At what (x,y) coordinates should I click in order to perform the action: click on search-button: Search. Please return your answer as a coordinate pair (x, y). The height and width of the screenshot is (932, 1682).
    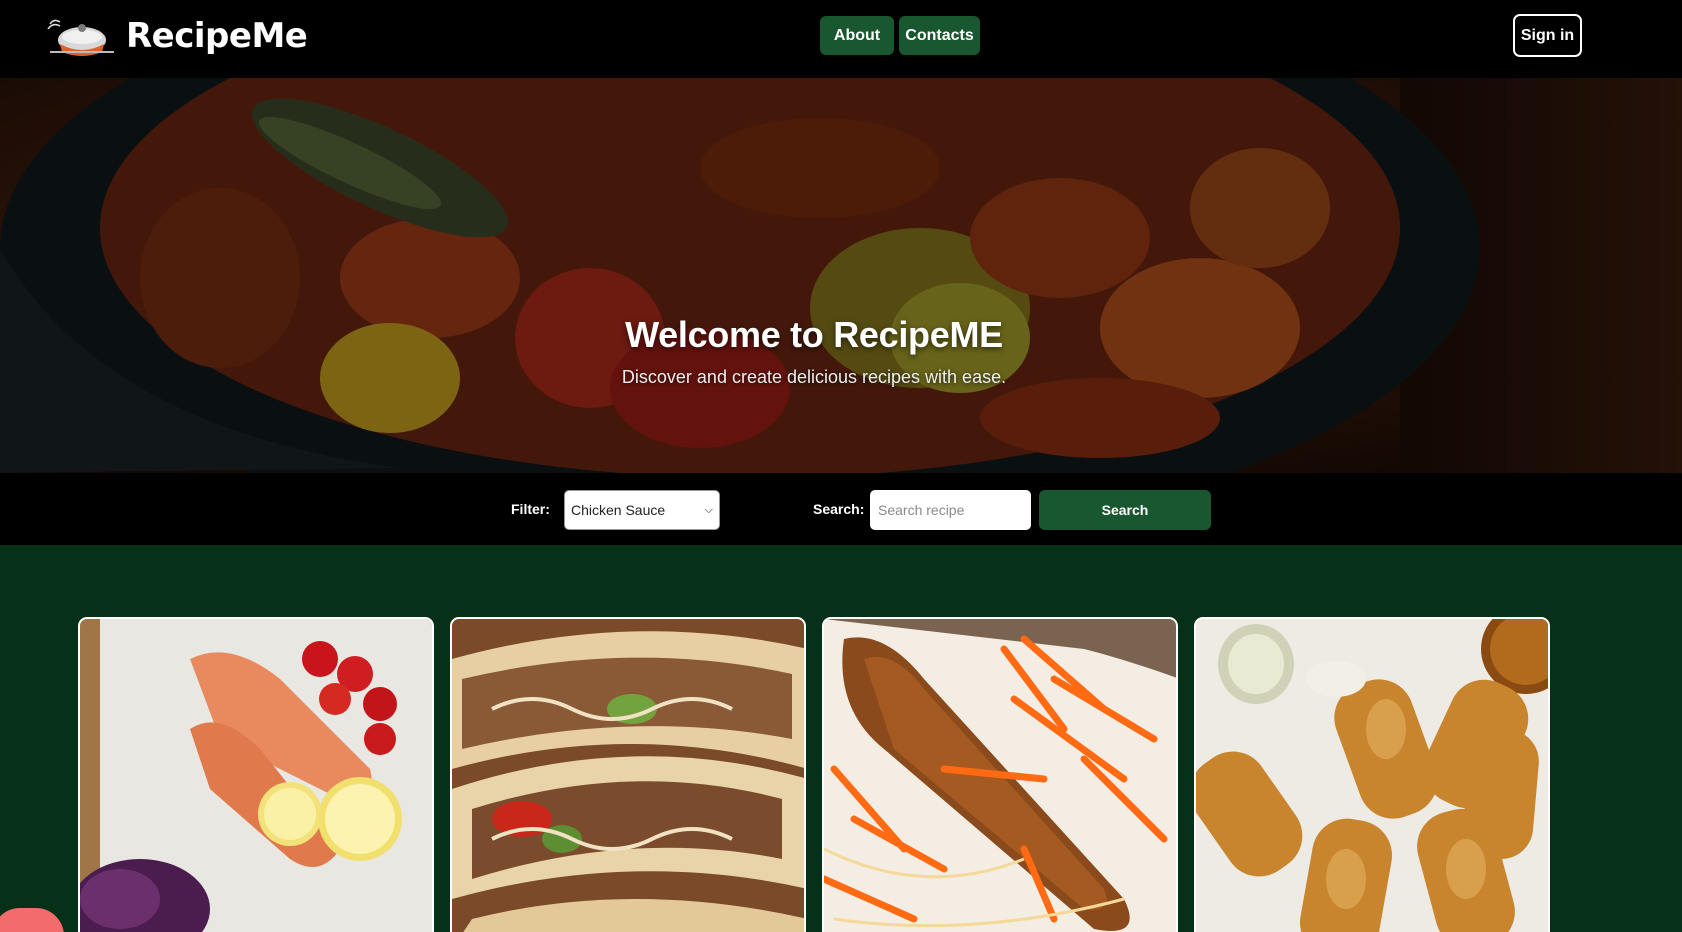
    Looking at the image, I should click on (1125, 510).